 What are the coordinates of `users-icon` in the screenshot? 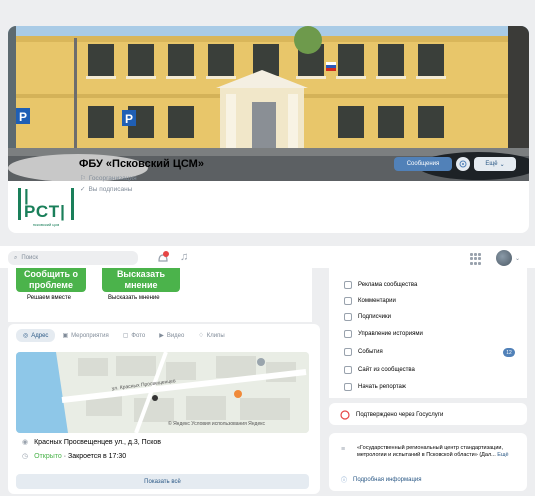 It's located at (348, 317).